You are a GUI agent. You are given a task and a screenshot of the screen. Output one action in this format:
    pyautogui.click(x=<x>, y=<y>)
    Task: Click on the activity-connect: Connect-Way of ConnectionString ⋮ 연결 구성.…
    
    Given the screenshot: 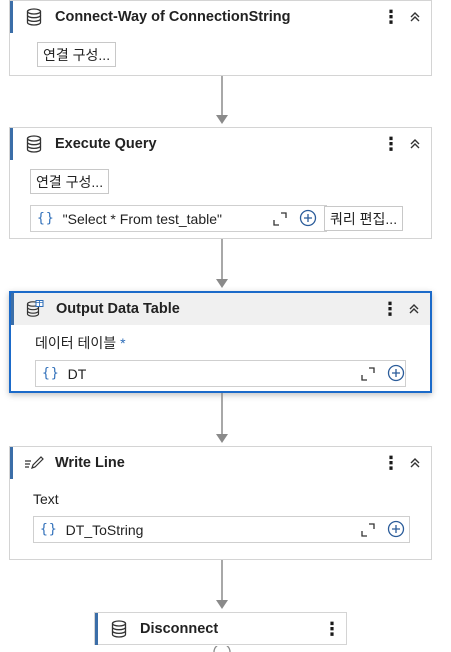 What is the action you would take?
    pyautogui.click(x=220, y=38)
    